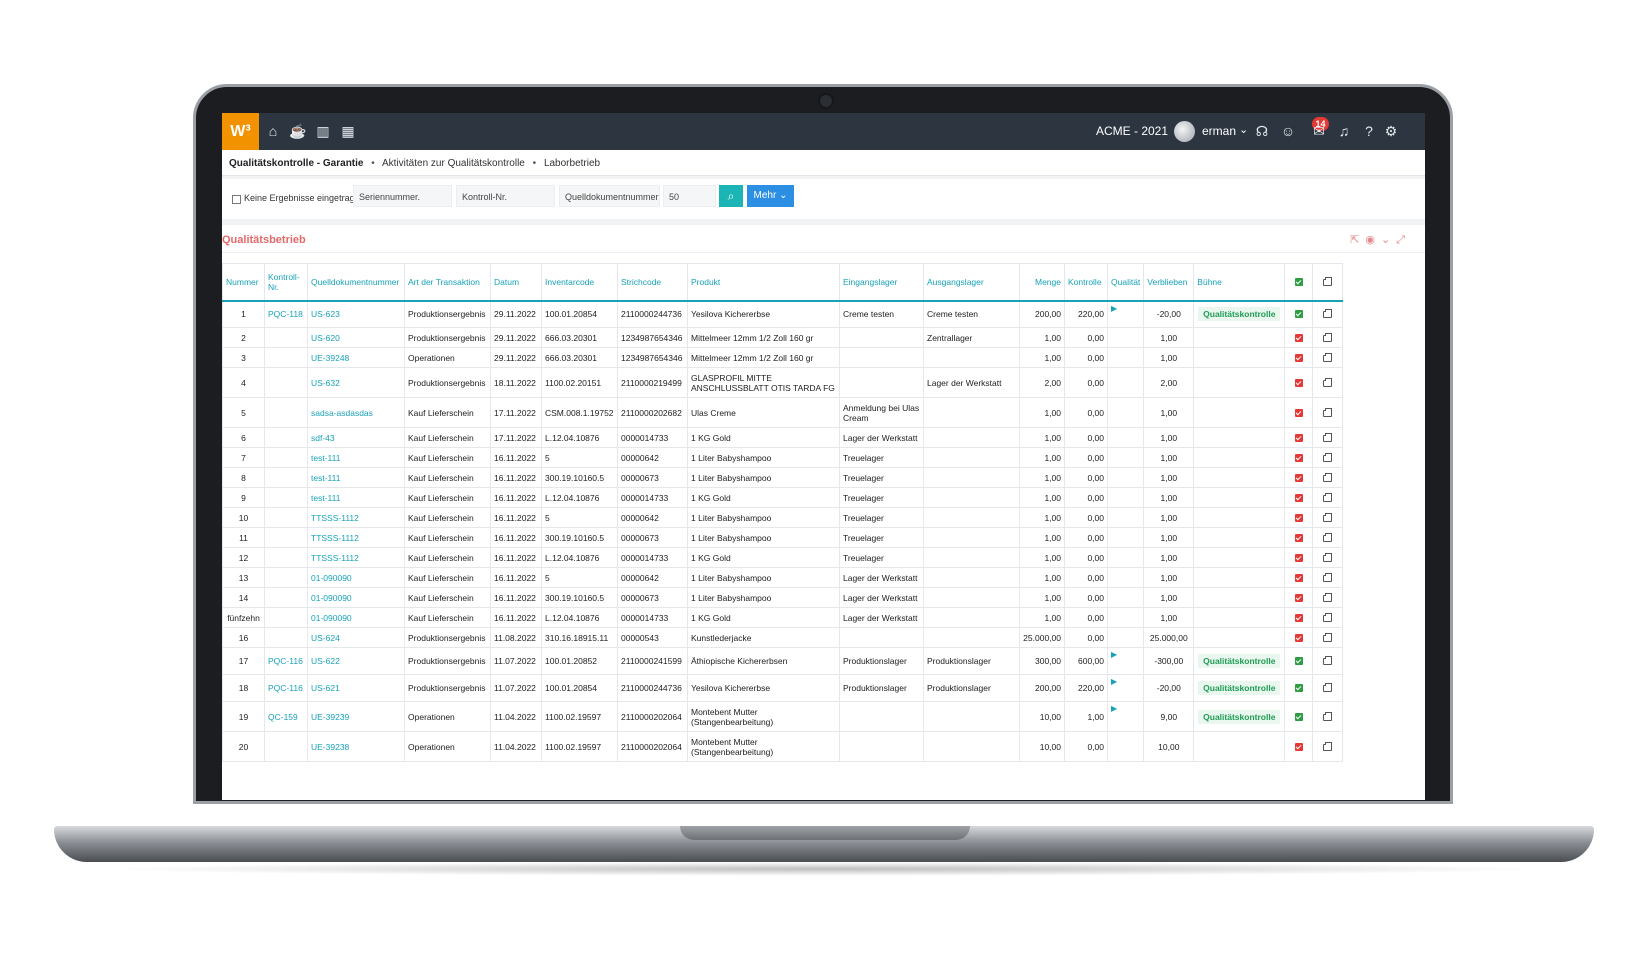 This screenshot has width=1649, height=953. Describe the element at coordinates (348, 131) in the screenshot. I see `calendar-icon: ▦` at that location.